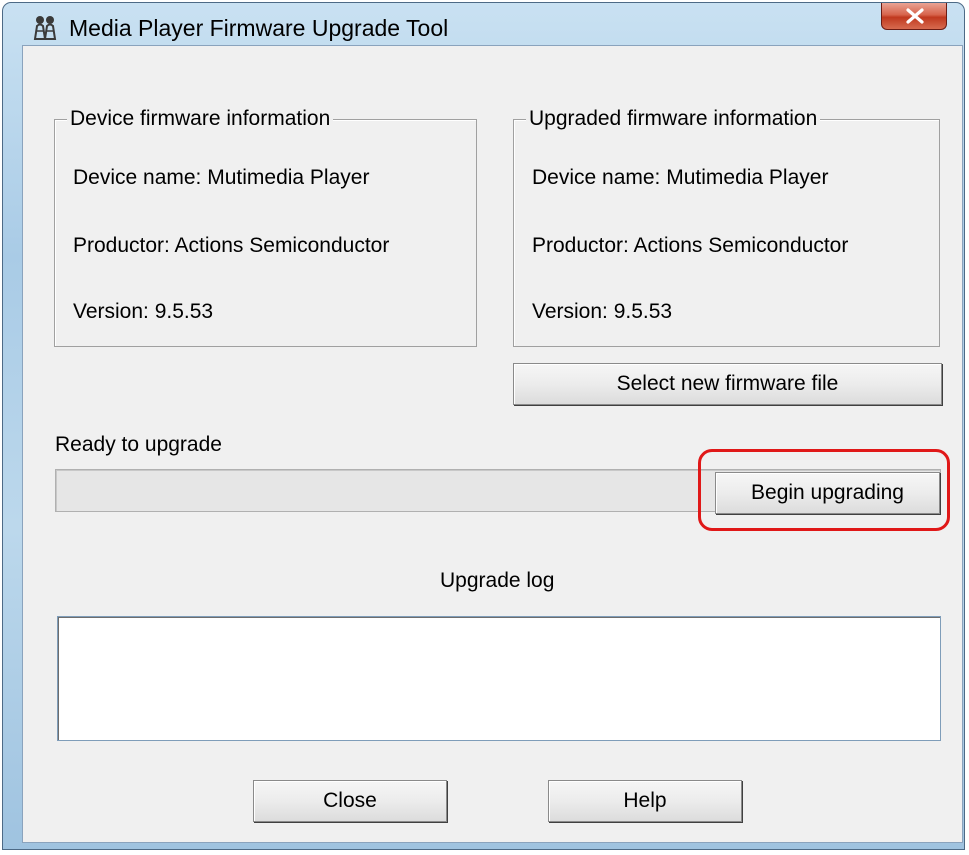 Image resolution: width=969 pixels, height=855 pixels. Describe the element at coordinates (690, 245) in the screenshot. I see `upgraded-producer-label: Productor: Actions Semiconductor` at that location.